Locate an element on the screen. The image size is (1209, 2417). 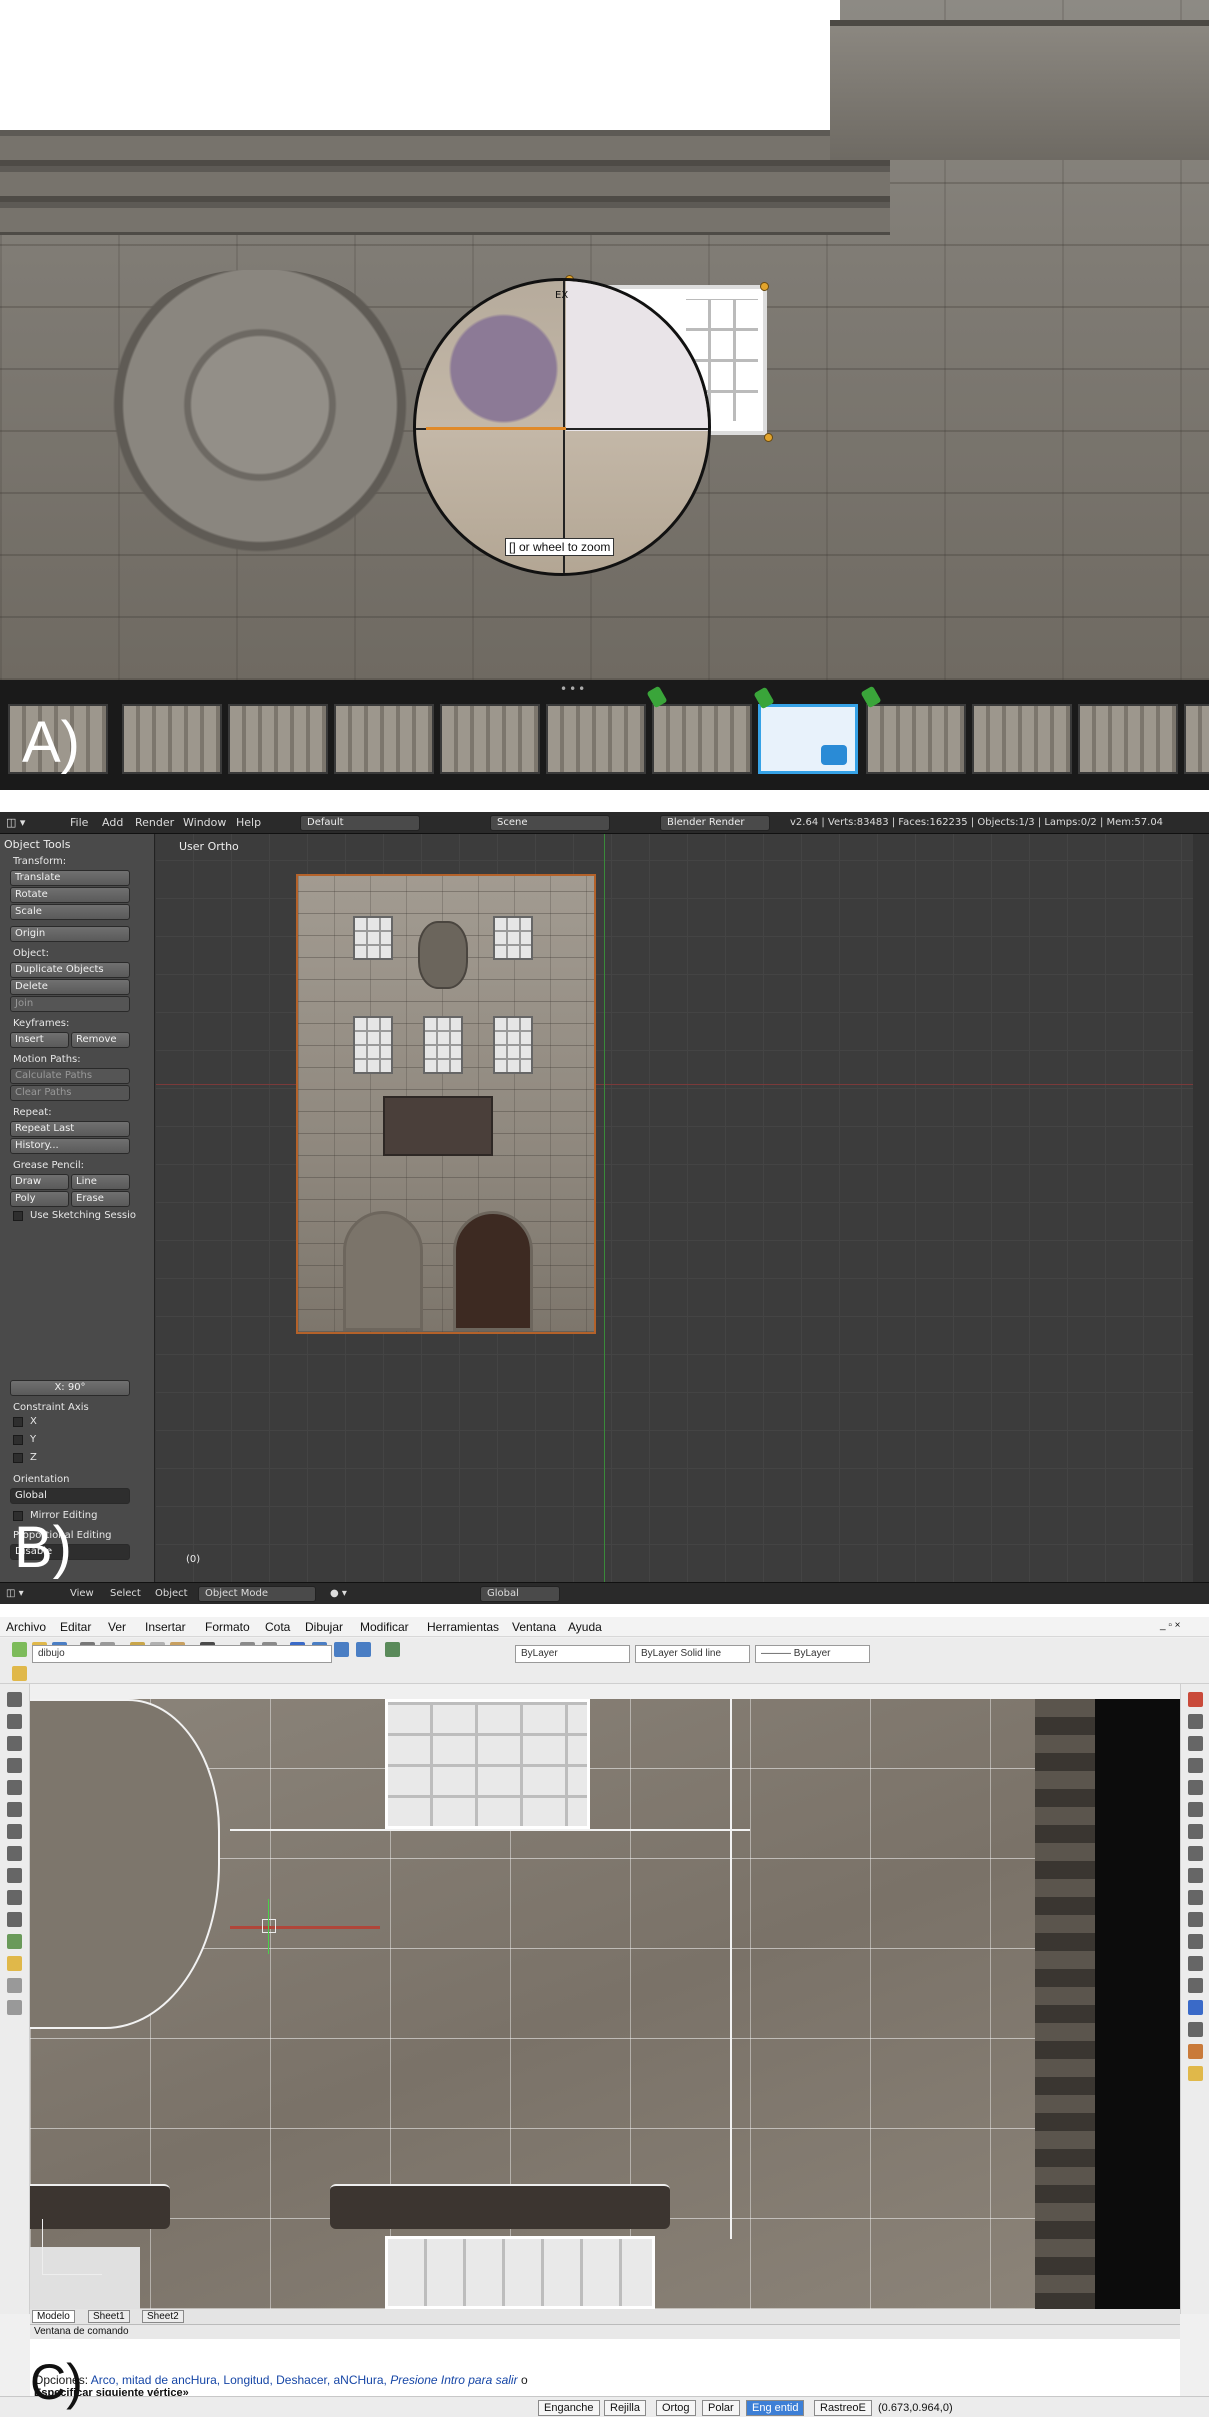
grid-toggle: Rejilla is located at coordinates (625, 2408).